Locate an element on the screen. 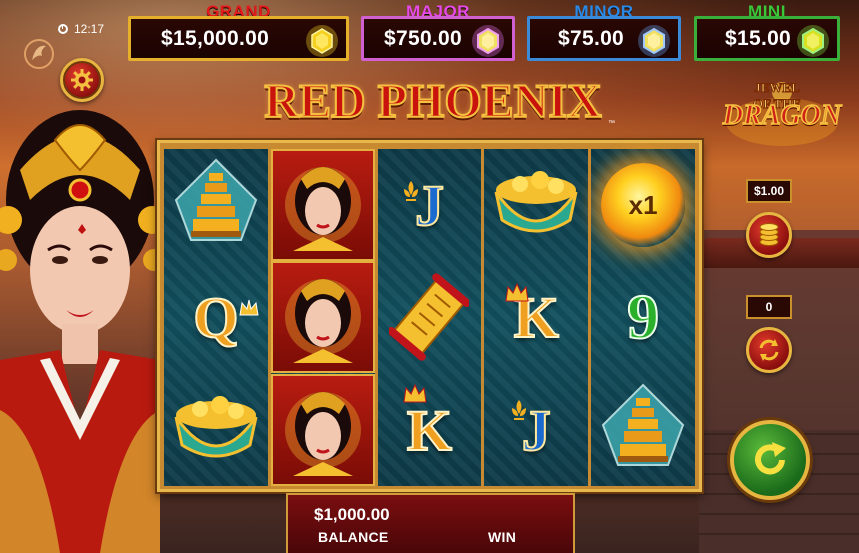 Image resolution: width=859 pixels, height=553 pixels. blue-gem-icon is located at coordinates (654, 41).